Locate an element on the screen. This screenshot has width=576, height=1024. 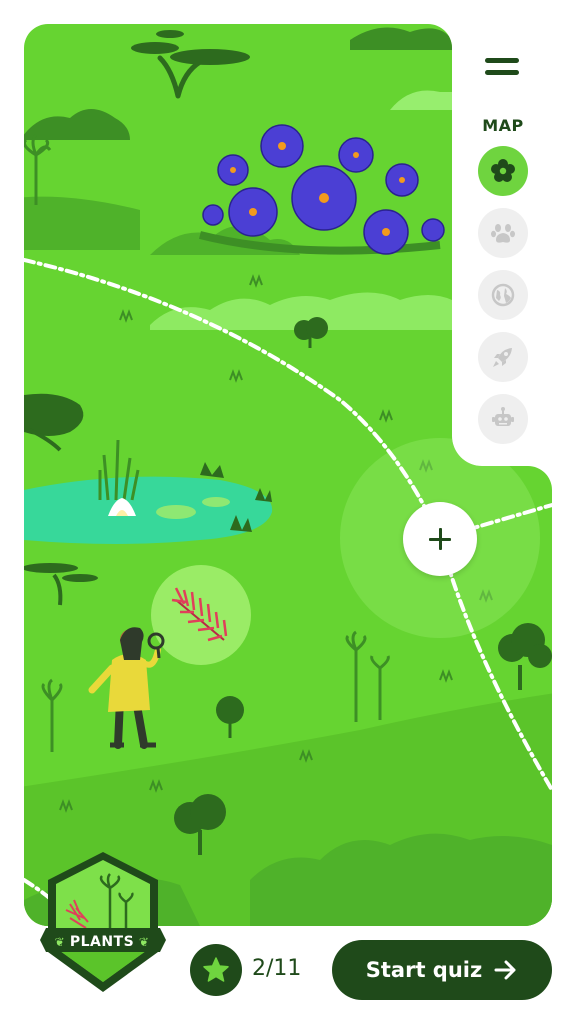
category-animals-button is located at coordinates (503, 233).